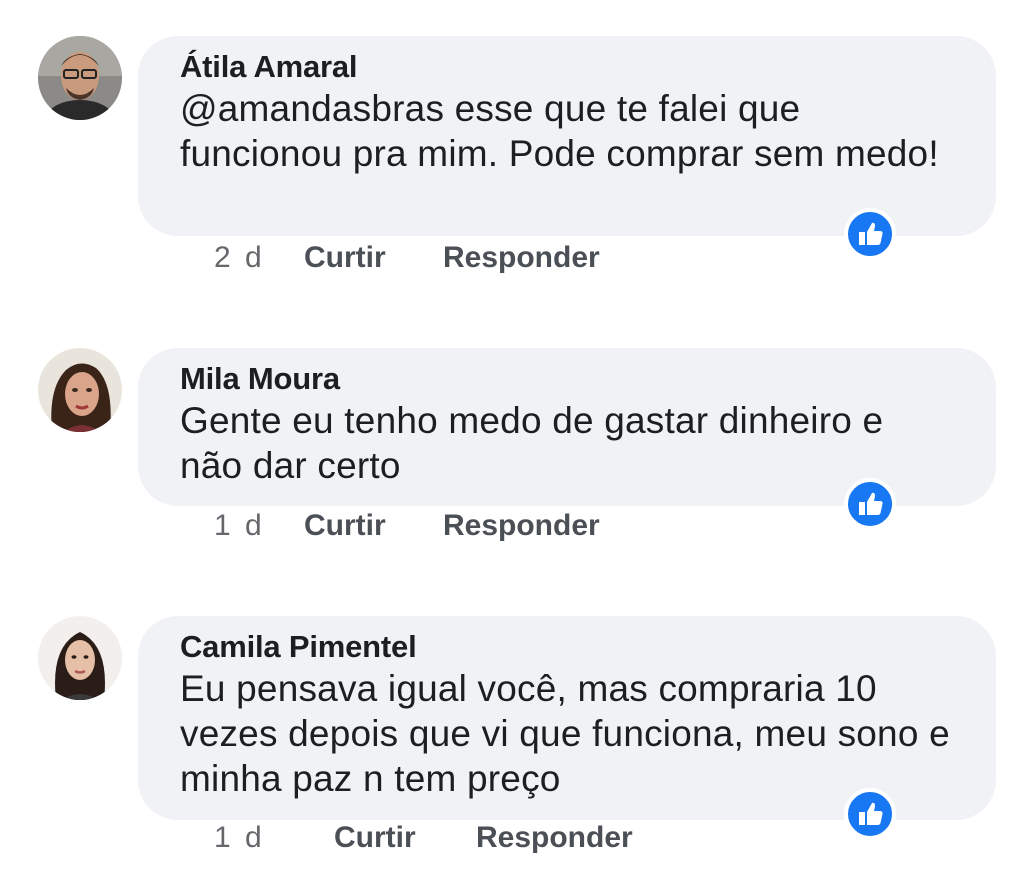  Describe the element at coordinates (568, 67) in the screenshot. I see `comment-author: Átila Amaral` at that location.